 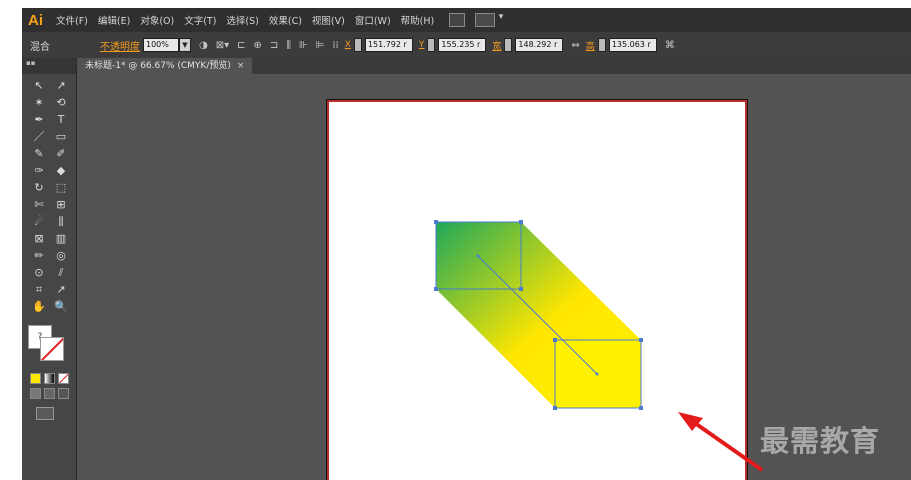 What do you see at coordinates (72, 20) in the screenshot?
I see `menu-file: 文件(F)` at bounding box center [72, 20].